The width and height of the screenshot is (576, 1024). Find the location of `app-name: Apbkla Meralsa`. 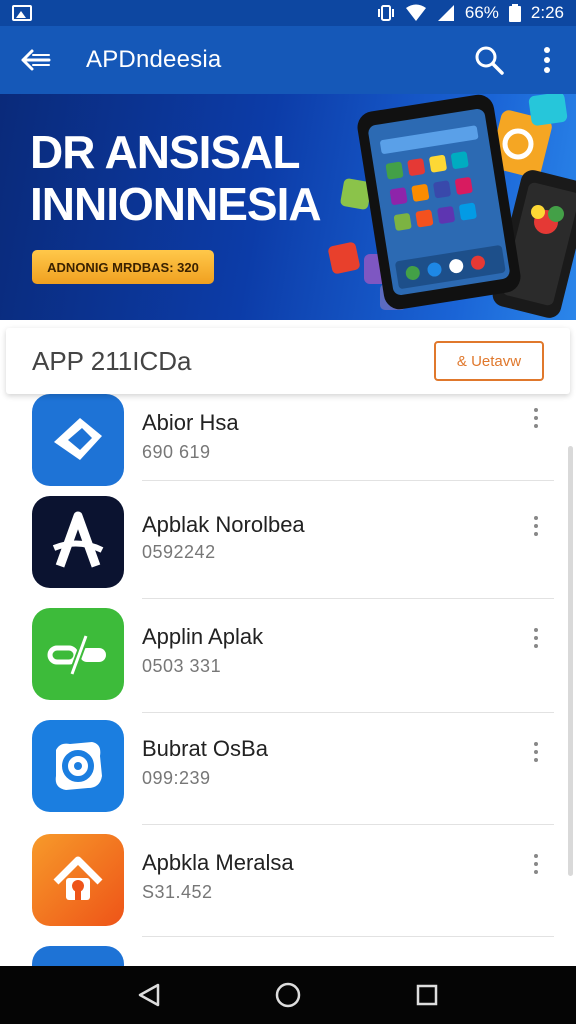

app-name: Apbkla Meralsa is located at coordinates (218, 862).